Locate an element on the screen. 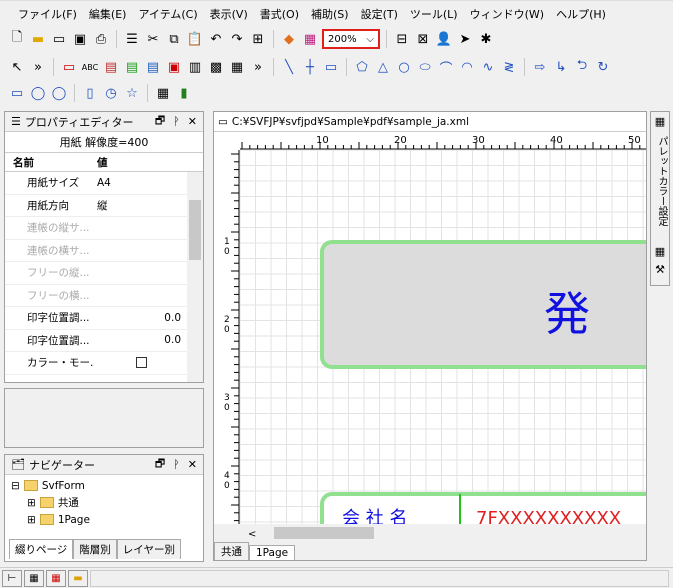 This screenshot has height=588, width=673. group-icon: ⊠ is located at coordinates (423, 39).